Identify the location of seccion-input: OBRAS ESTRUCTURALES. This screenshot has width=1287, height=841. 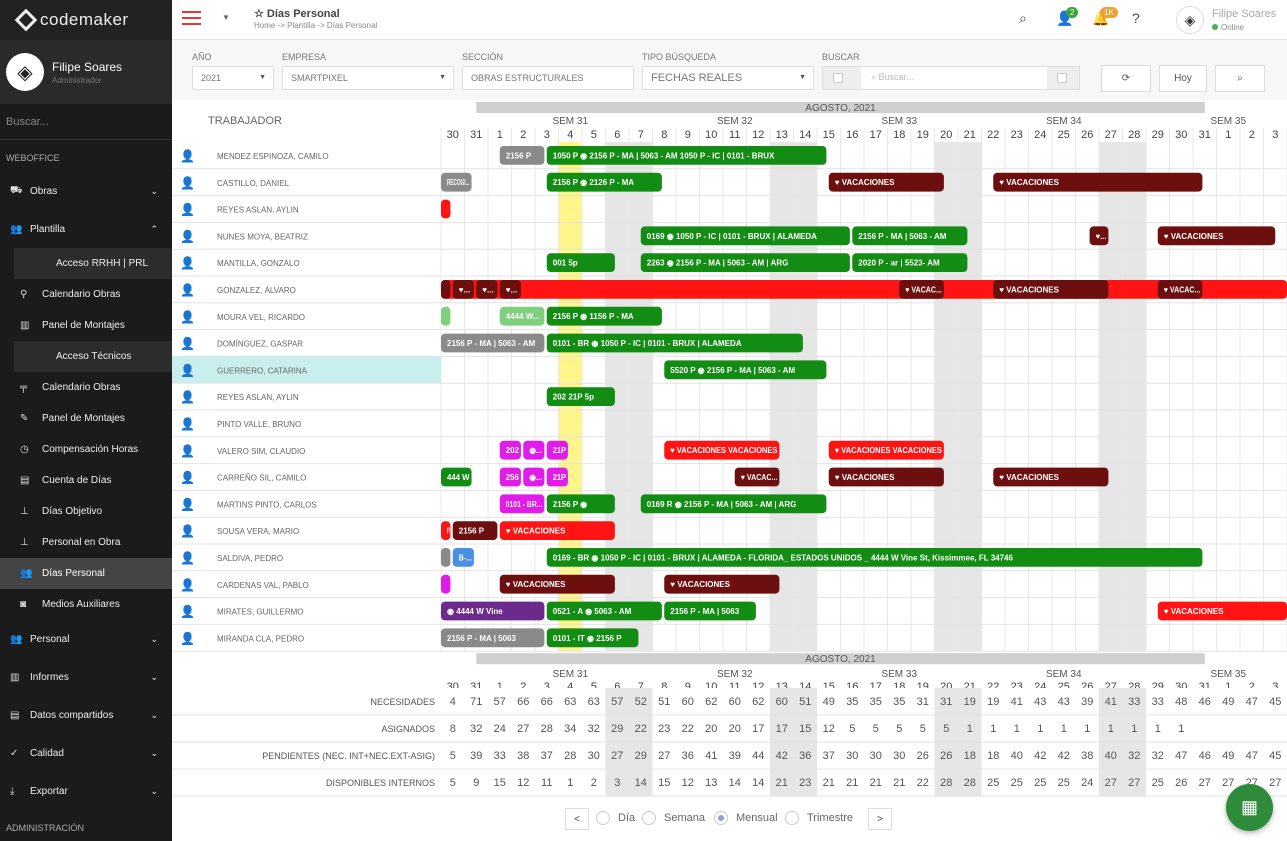
(548, 78).